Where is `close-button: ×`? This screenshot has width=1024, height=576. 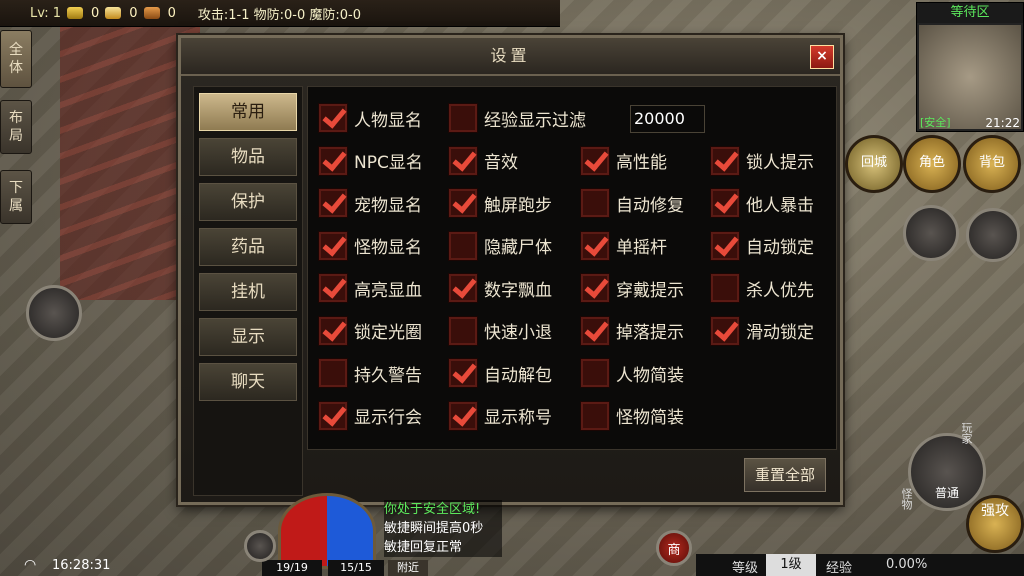 close-button: × is located at coordinates (822, 57).